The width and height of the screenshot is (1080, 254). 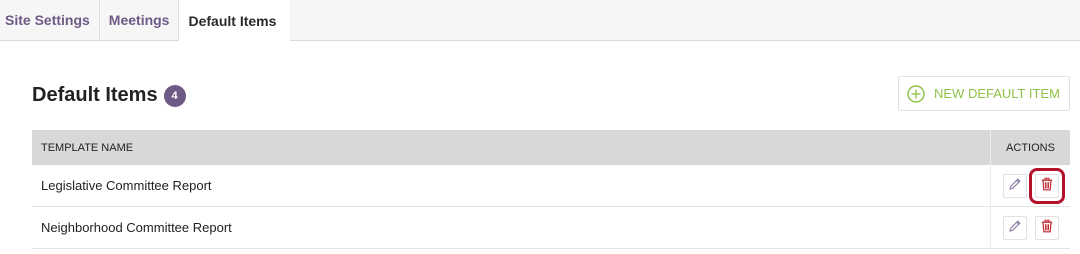 I want to click on tab-label: Default Items, so click(x=232, y=20).